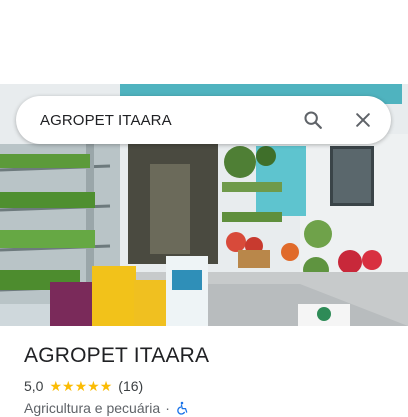 This screenshot has height=417, width=408. What do you see at coordinates (313, 120) in the screenshot?
I see `search-icon` at bounding box center [313, 120].